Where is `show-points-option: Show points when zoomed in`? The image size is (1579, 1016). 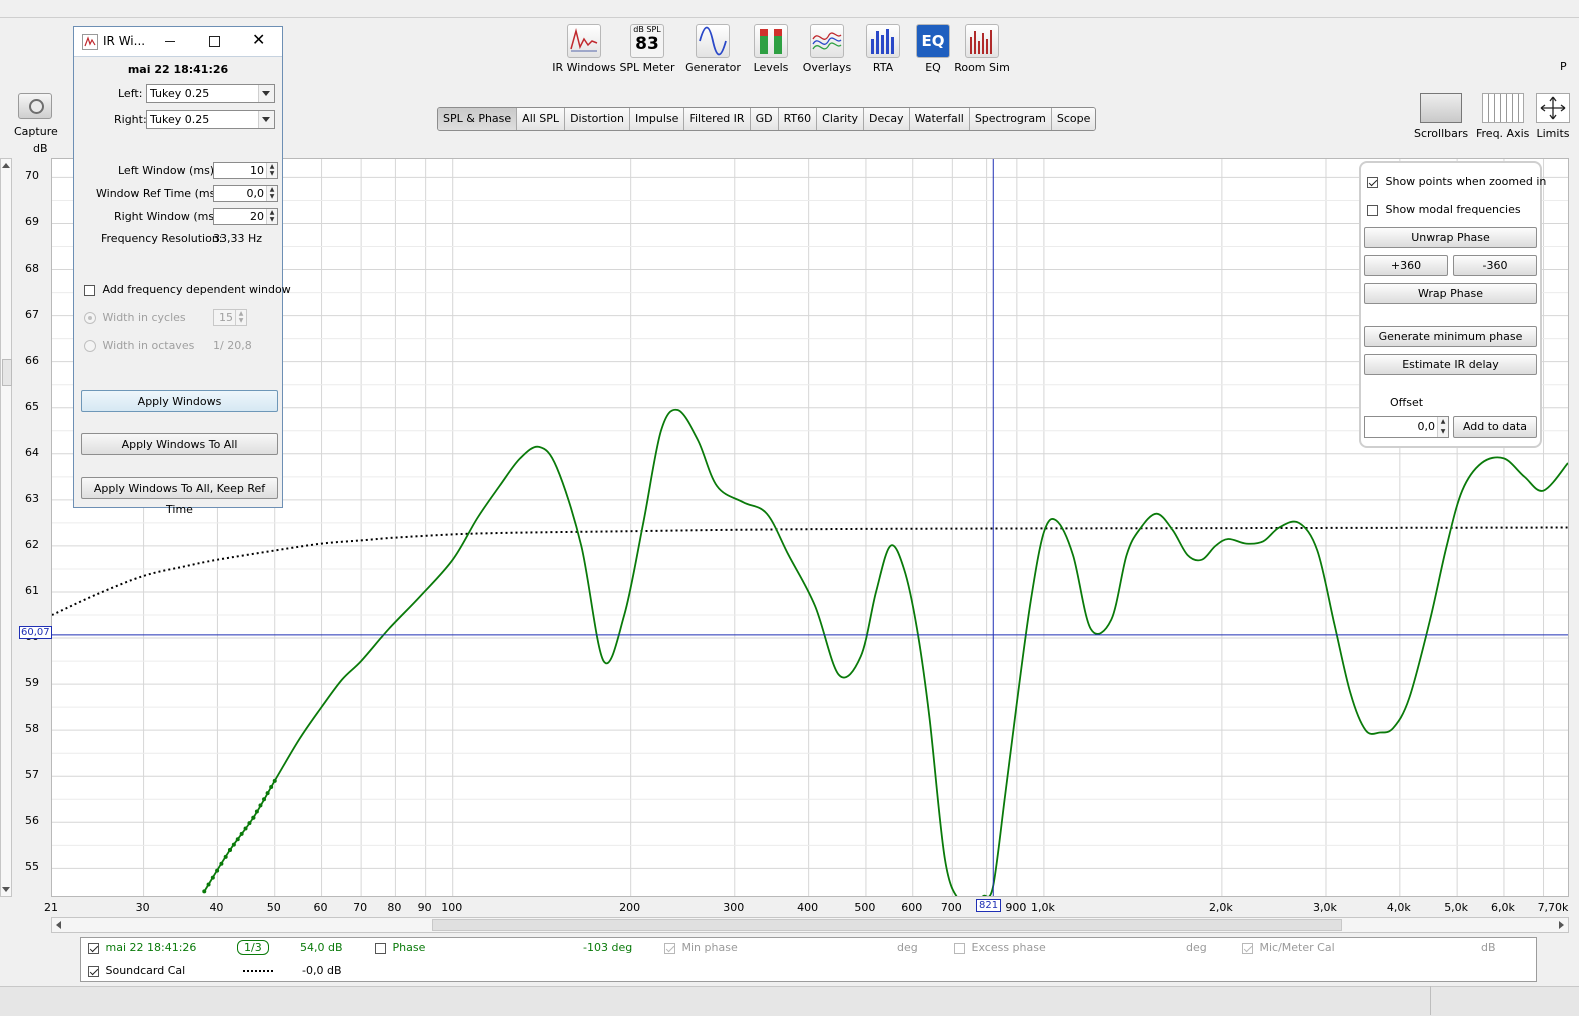 show-points-option: Show points when zoomed in is located at coordinates (1456, 181).